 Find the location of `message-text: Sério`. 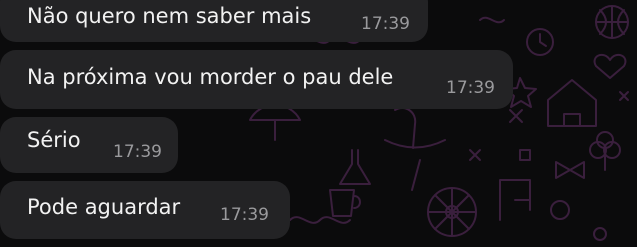

message-text: Sério is located at coordinates (54, 140).